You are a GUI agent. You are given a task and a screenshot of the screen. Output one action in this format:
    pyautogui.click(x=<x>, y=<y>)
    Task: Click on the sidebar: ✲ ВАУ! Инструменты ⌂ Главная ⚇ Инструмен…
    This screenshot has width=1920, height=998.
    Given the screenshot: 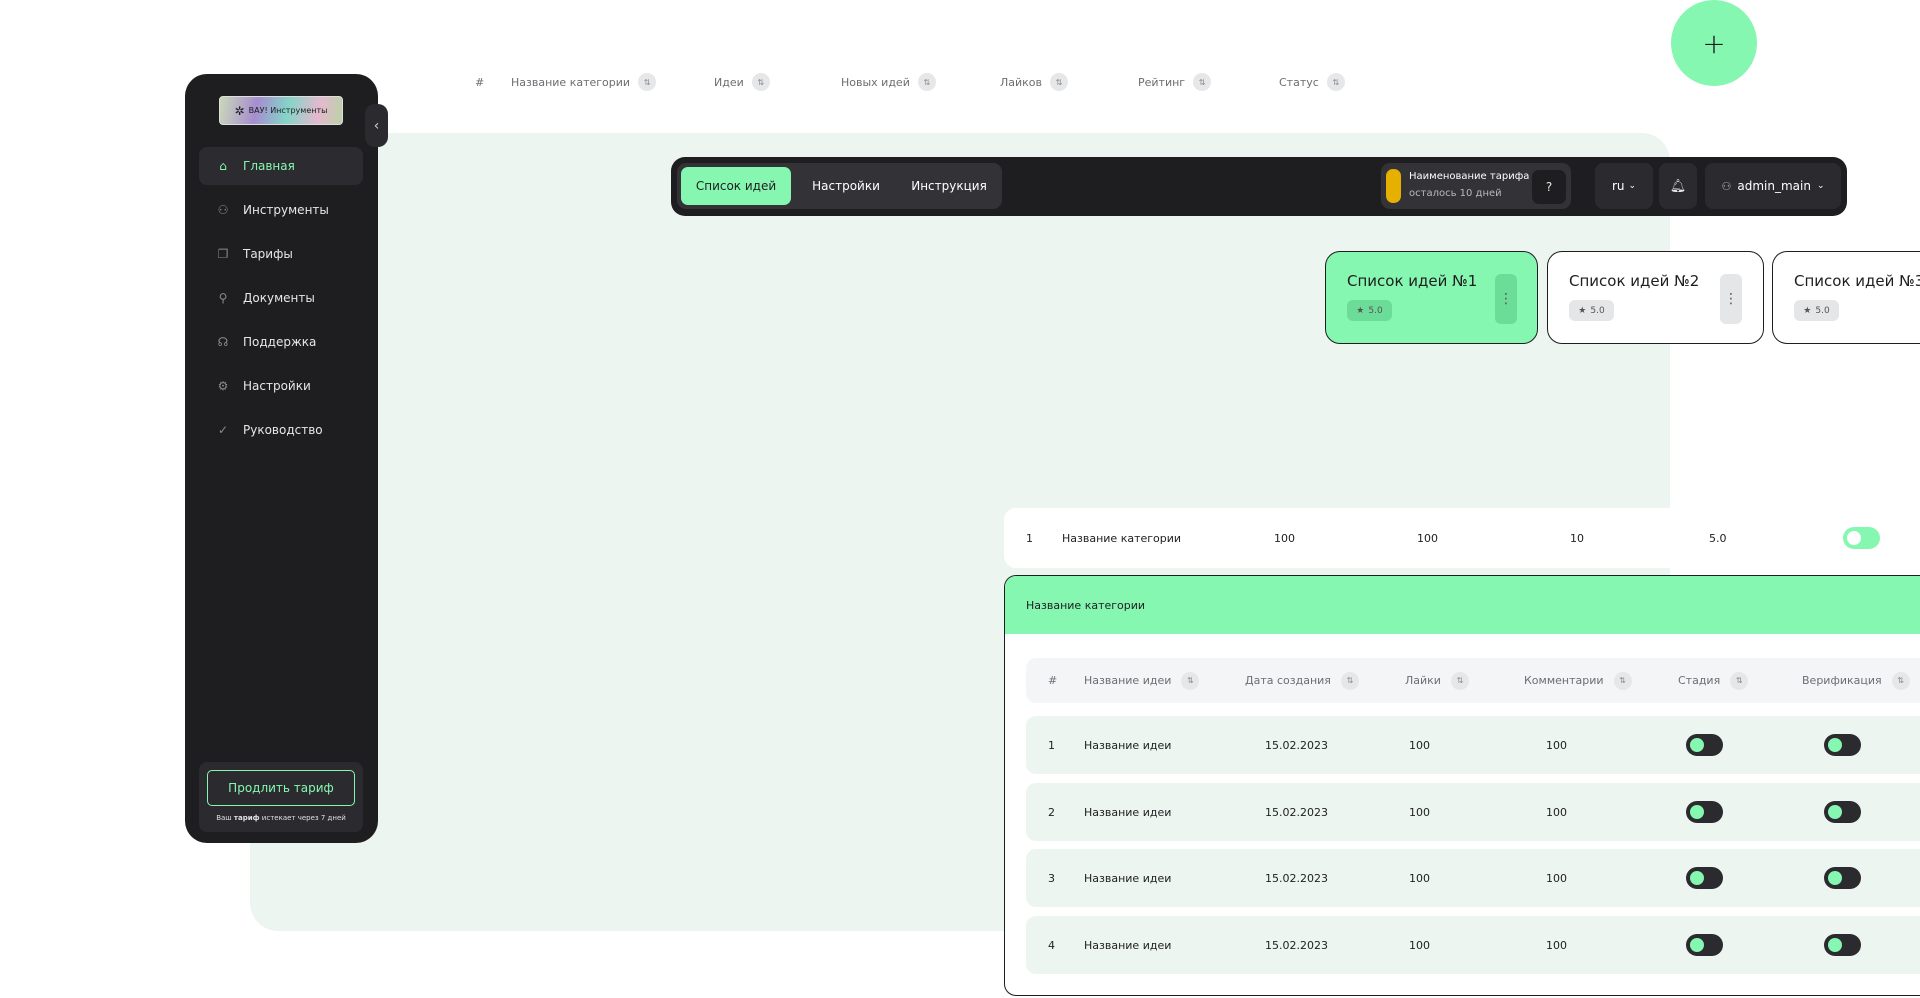 What is the action you would take?
    pyautogui.click(x=281, y=458)
    